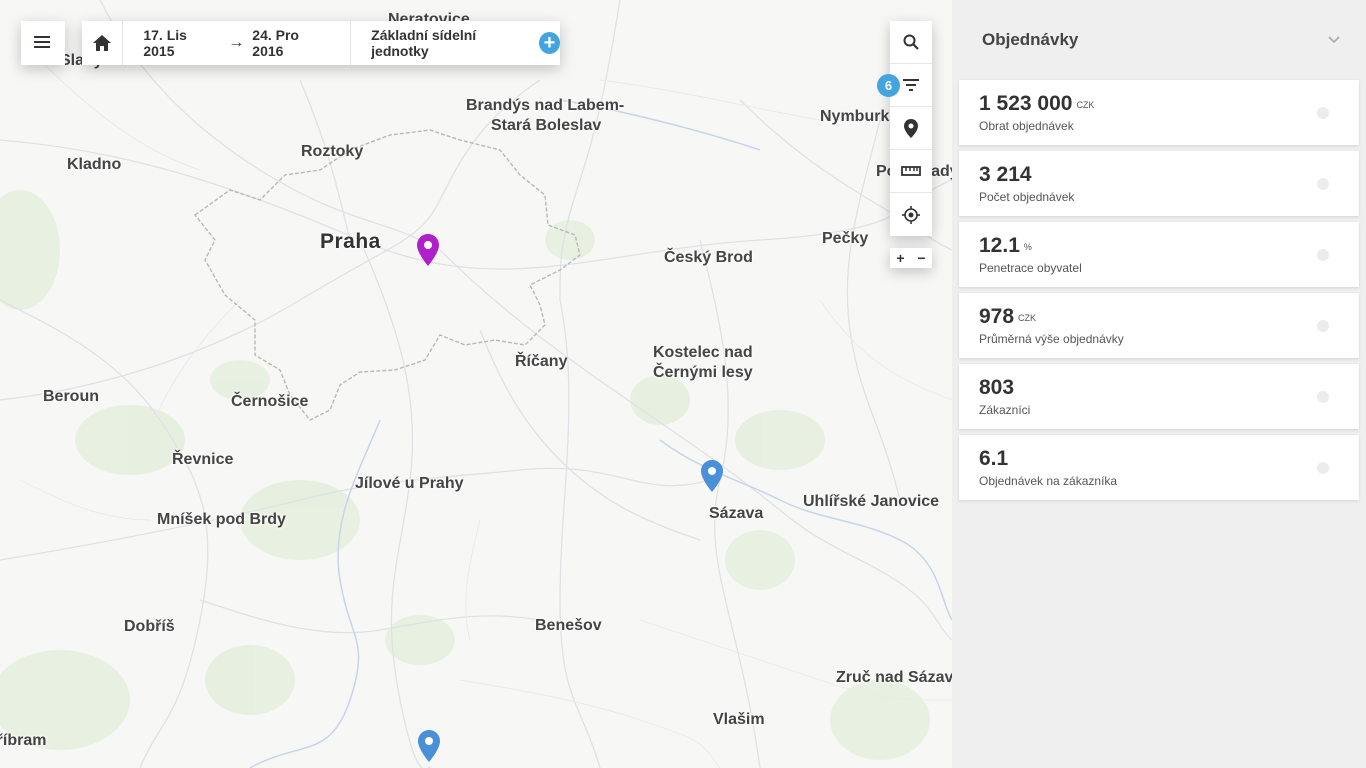  I want to click on map-label-pecky: Pečky, so click(845, 238).